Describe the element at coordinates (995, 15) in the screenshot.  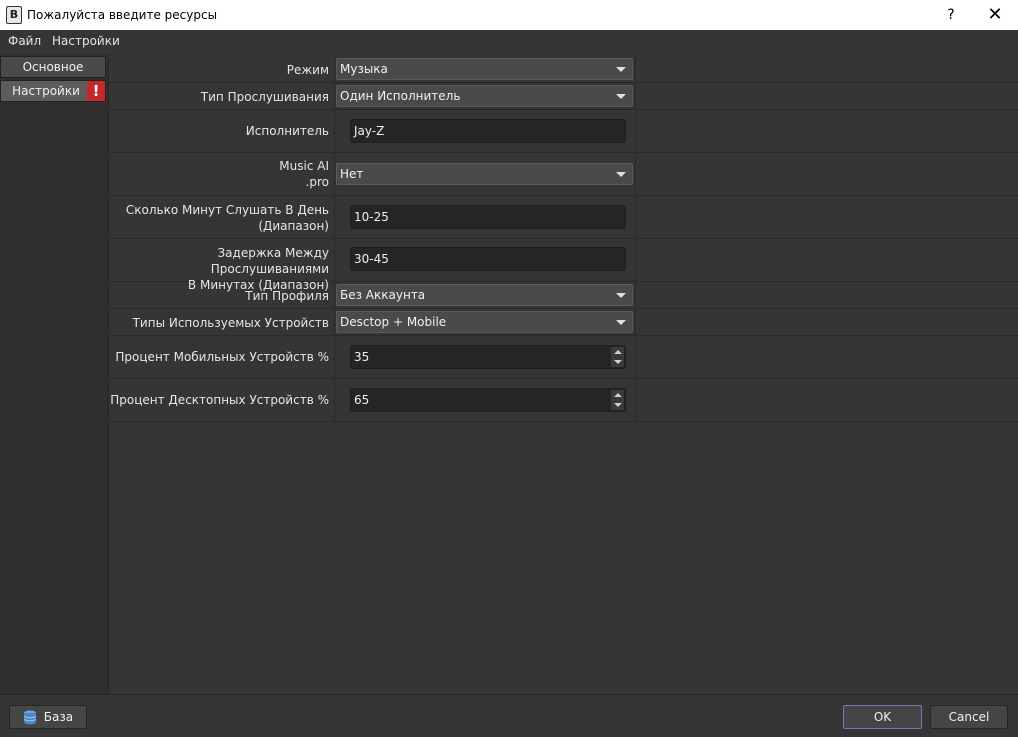
I see `close-button: ✕` at that location.